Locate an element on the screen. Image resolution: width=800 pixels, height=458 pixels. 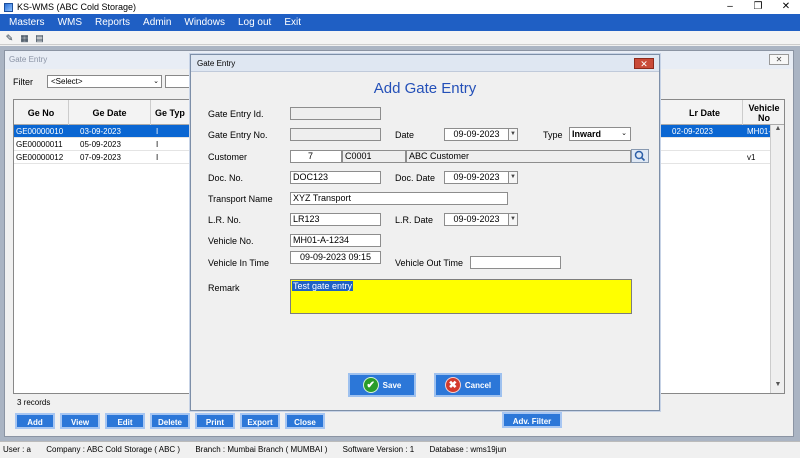
adv-filter-button: Adv. Filter is located at coordinates (532, 420).